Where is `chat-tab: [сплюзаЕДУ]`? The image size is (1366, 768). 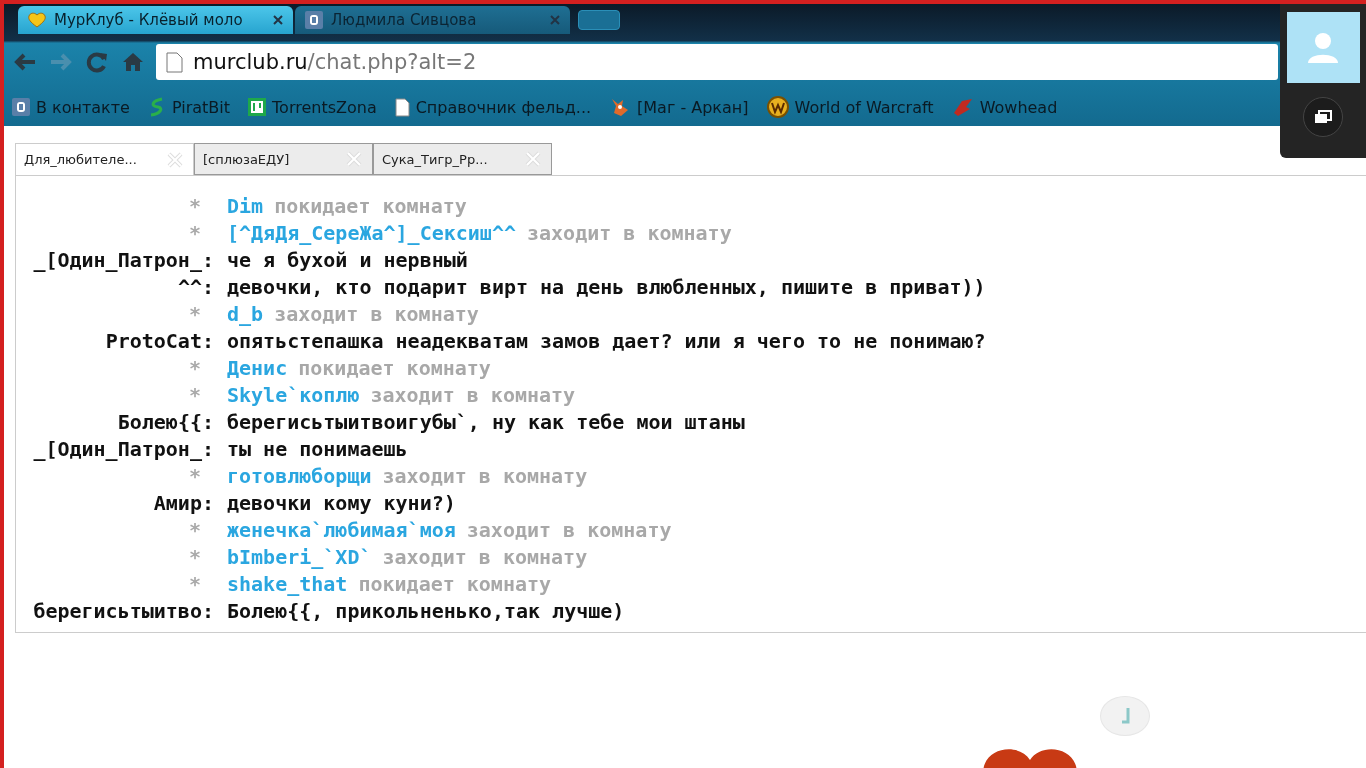 chat-tab: [сплюзаЕДУ] is located at coordinates (283, 159).